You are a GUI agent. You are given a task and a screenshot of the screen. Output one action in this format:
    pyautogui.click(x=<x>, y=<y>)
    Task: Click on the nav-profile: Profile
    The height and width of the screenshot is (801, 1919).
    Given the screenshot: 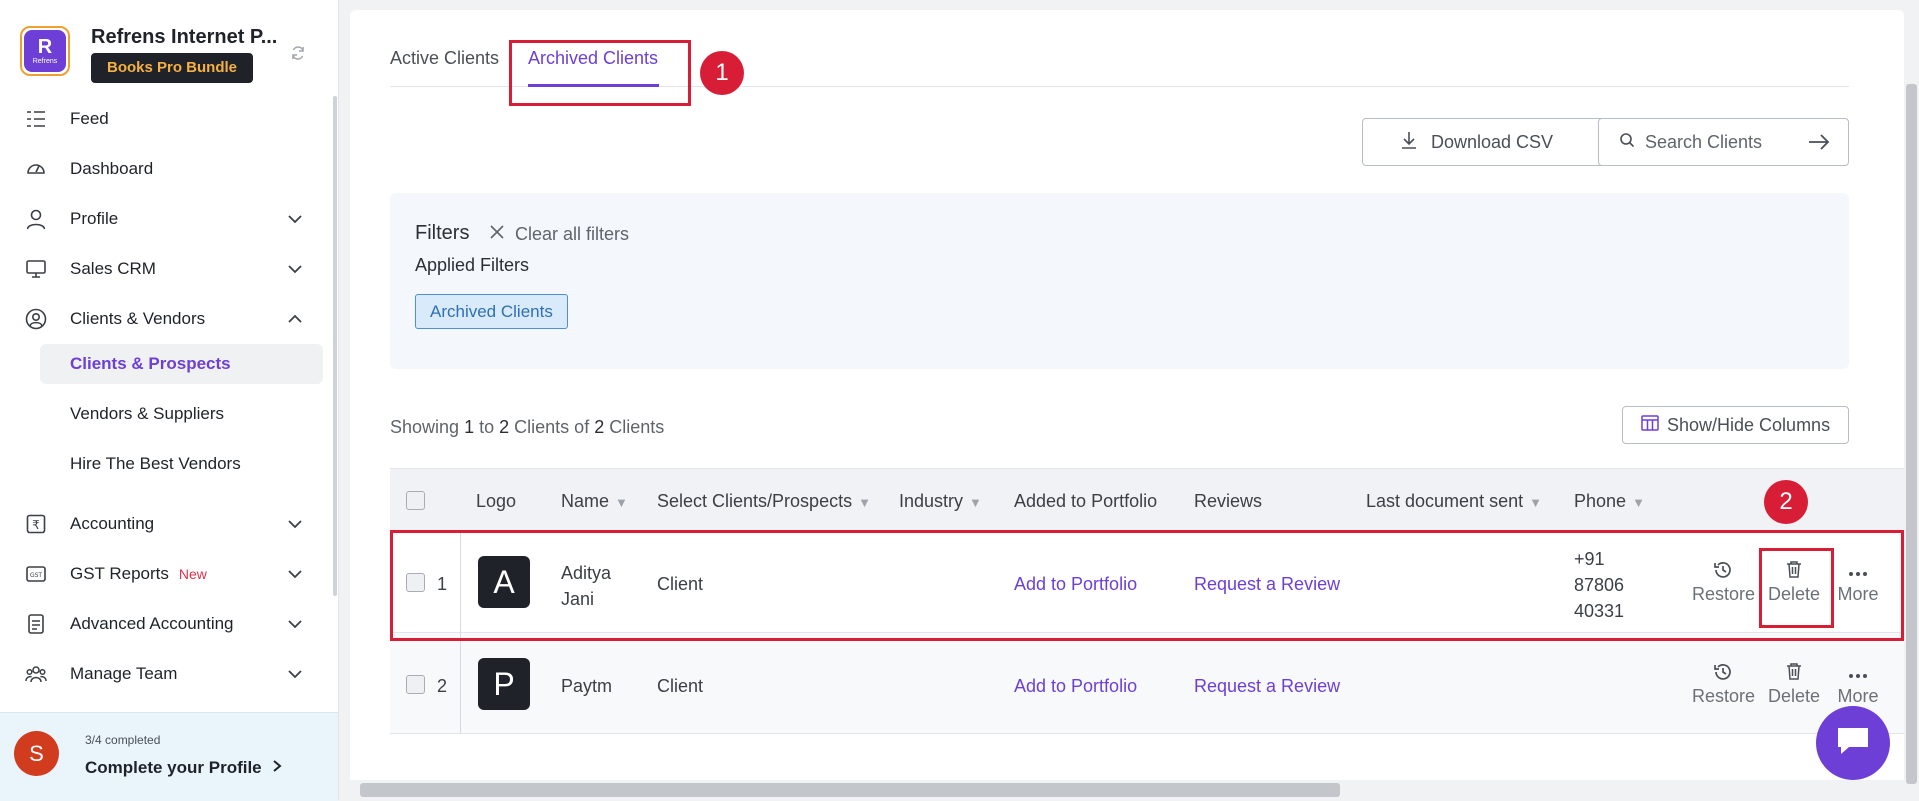 What is the action you would take?
    pyautogui.click(x=169, y=219)
    